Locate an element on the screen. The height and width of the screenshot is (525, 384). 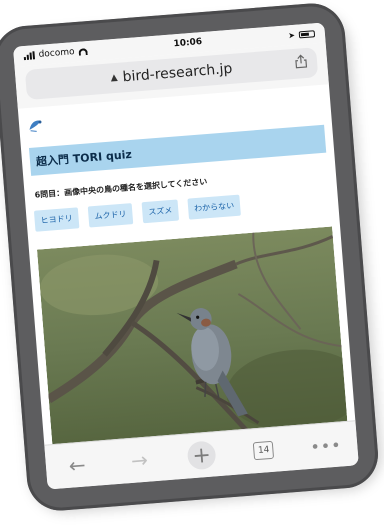
more-dots-icon: ••• is located at coordinates (326, 445).